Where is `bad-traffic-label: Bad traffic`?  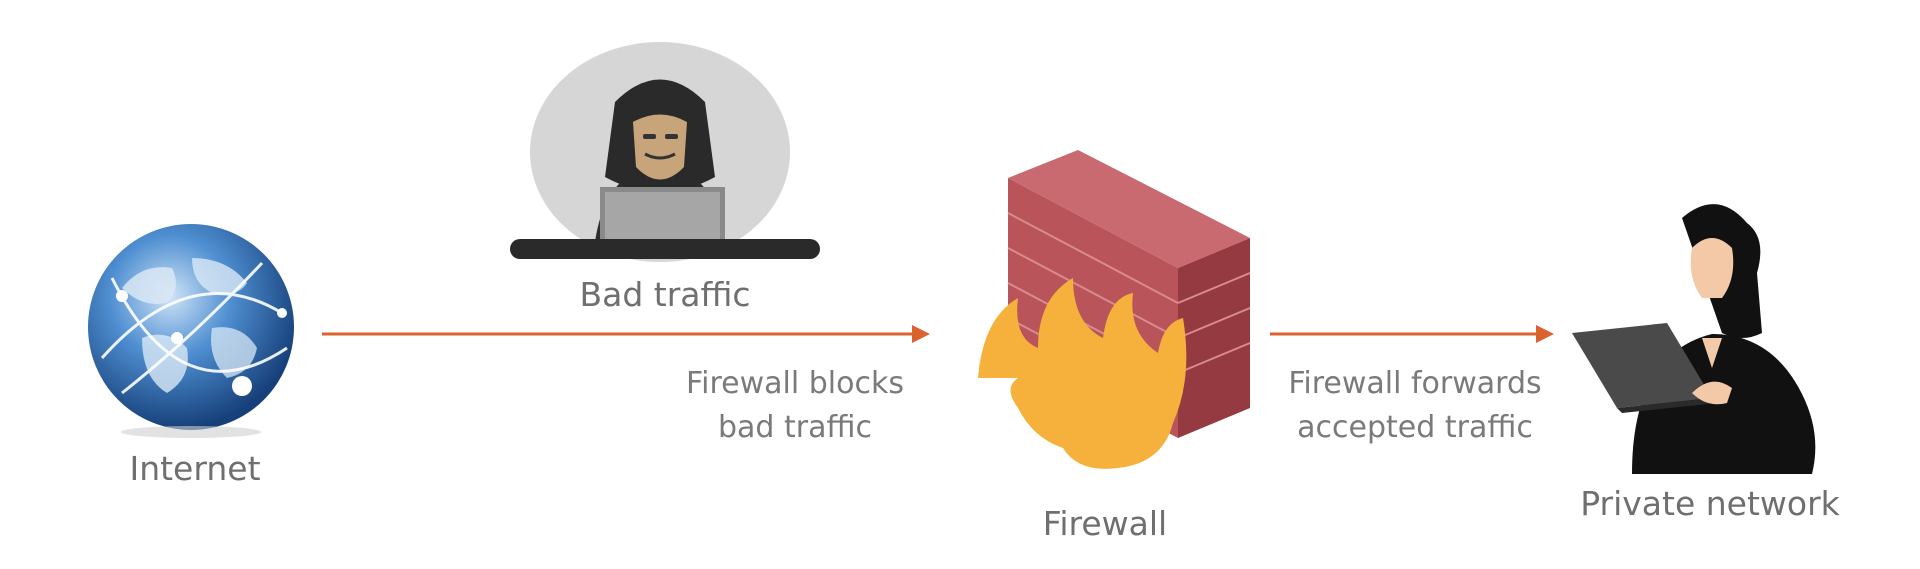 bad-traffic-label: Bad traffic is located at coordinates (665, 294).